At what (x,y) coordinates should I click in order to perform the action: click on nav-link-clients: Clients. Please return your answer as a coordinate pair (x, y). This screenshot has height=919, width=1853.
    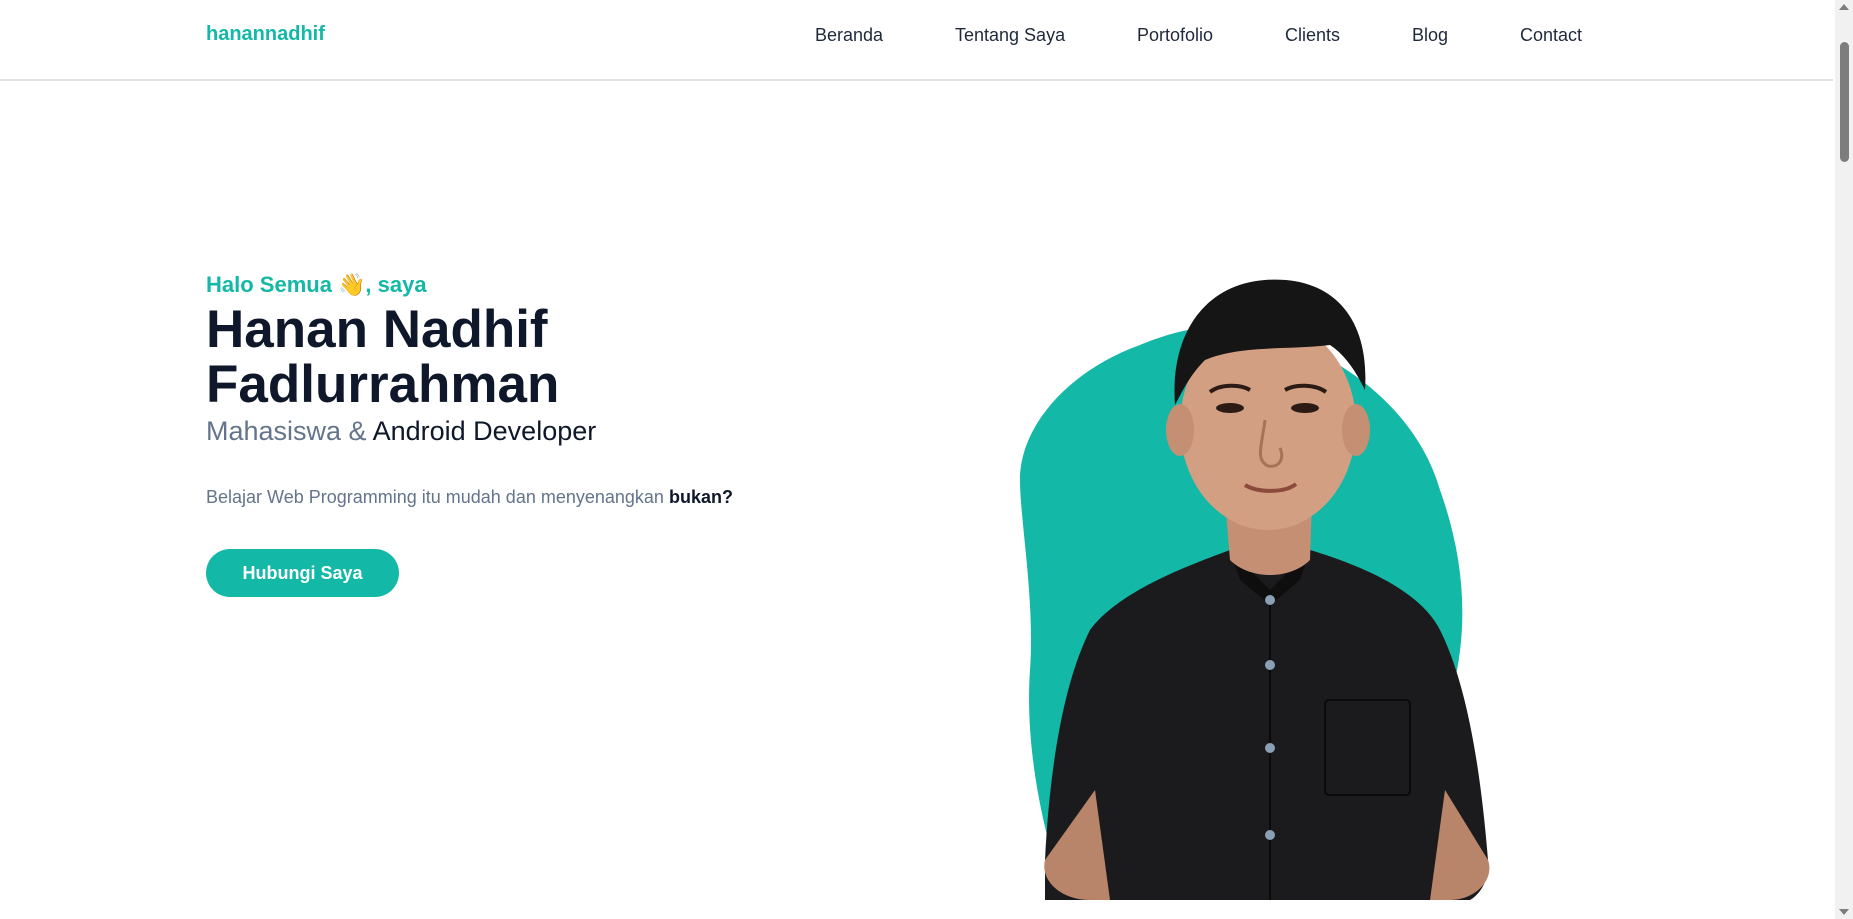
    Looking at the image, I should click on (1312, 35).